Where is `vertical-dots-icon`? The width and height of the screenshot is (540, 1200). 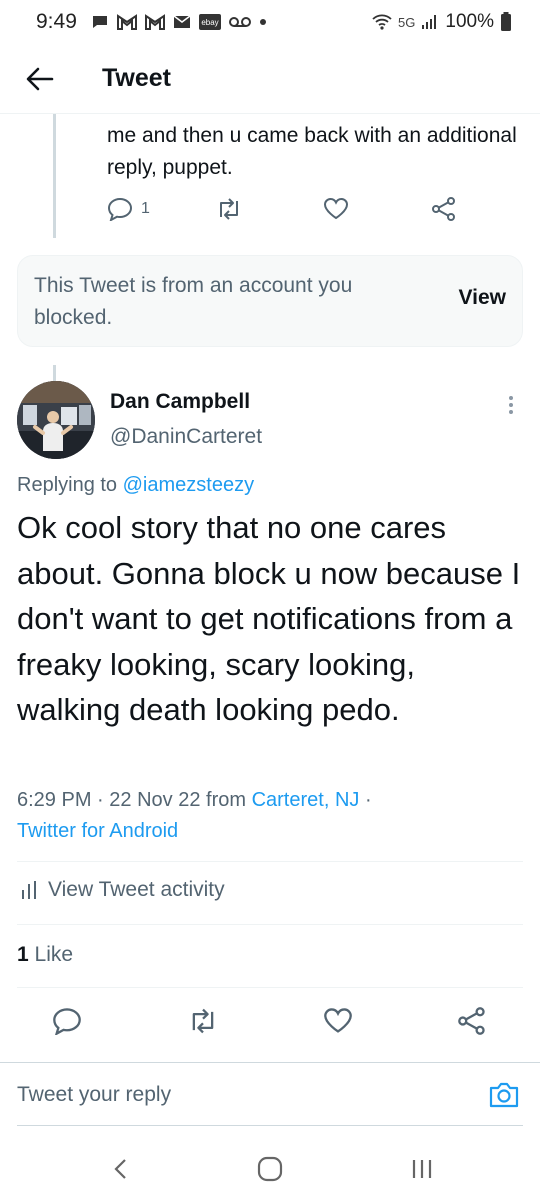 vertical-dots-icon is located at coordinates (511, 405).